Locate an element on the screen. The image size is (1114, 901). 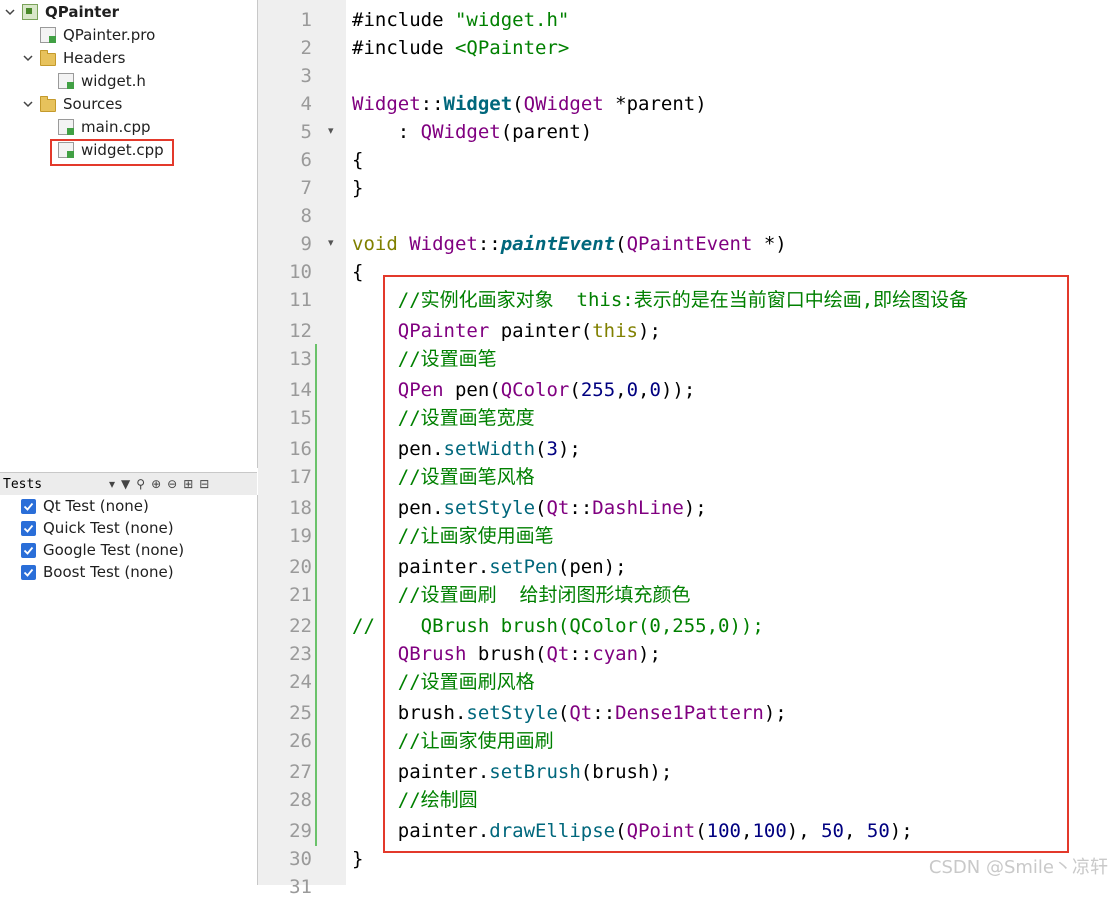
line-number: 31 is located at coordinates (300, 887).